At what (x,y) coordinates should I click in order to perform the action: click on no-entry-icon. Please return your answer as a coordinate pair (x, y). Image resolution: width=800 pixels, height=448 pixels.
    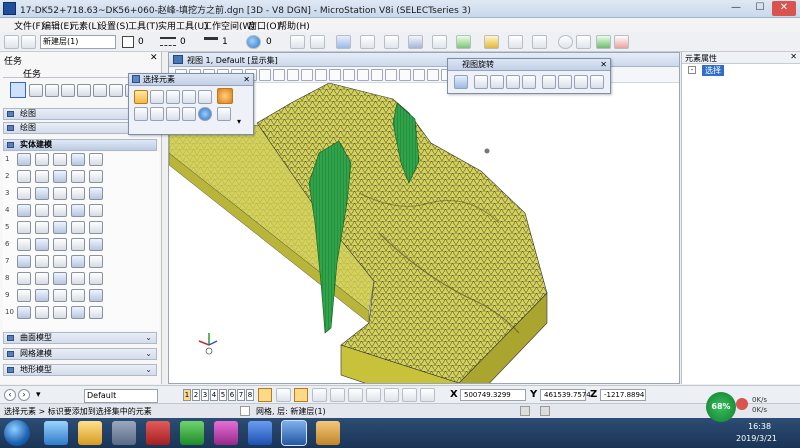
    Looking at the image, I should click on (621, 42).